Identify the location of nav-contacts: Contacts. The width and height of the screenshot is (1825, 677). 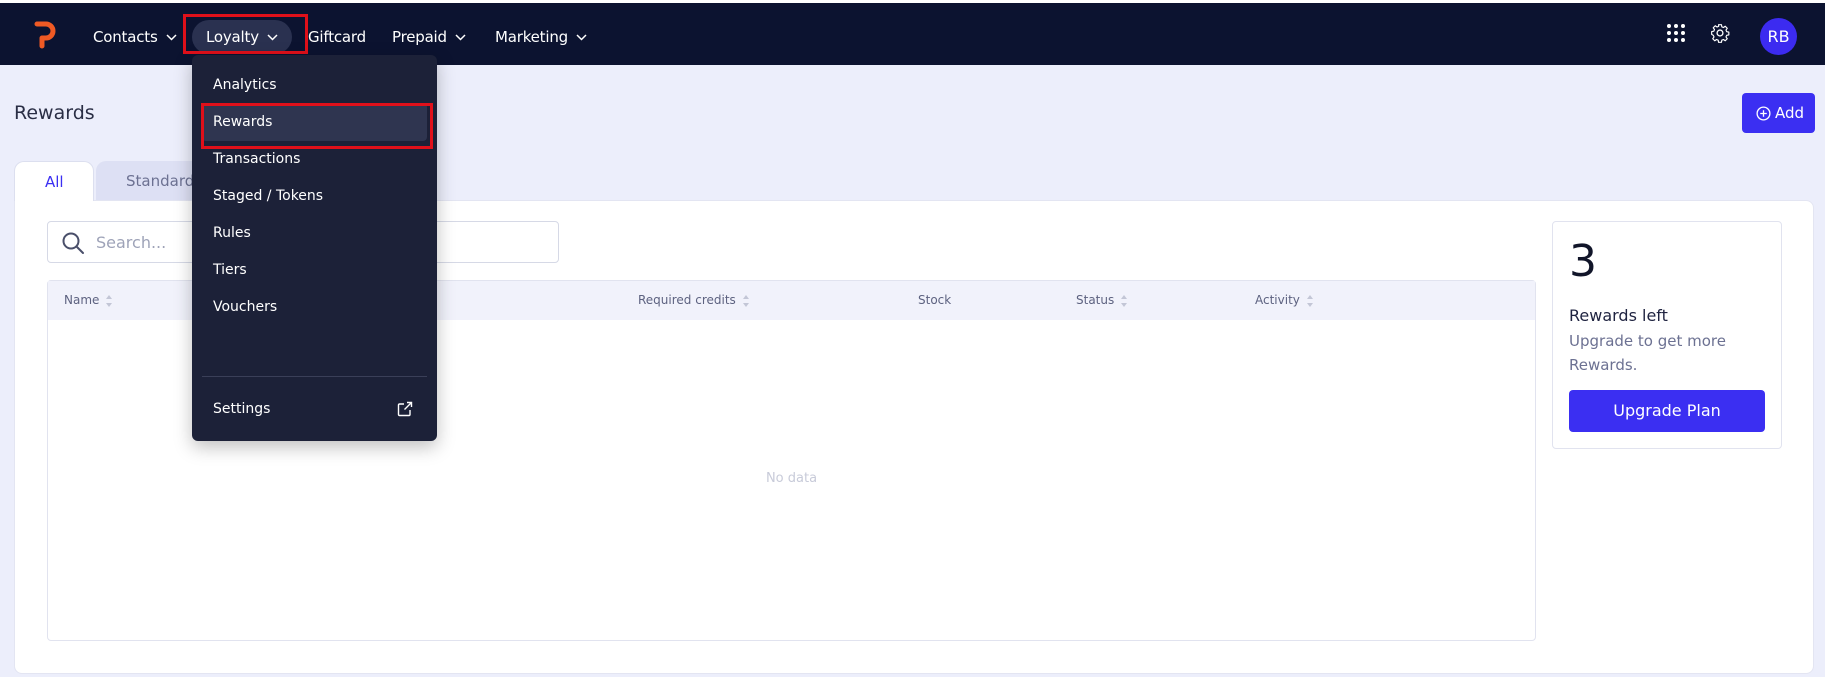
(135, 37).